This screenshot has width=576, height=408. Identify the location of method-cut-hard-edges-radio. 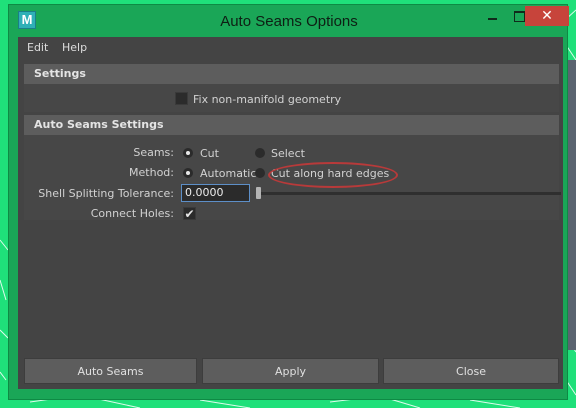
(260, 173).